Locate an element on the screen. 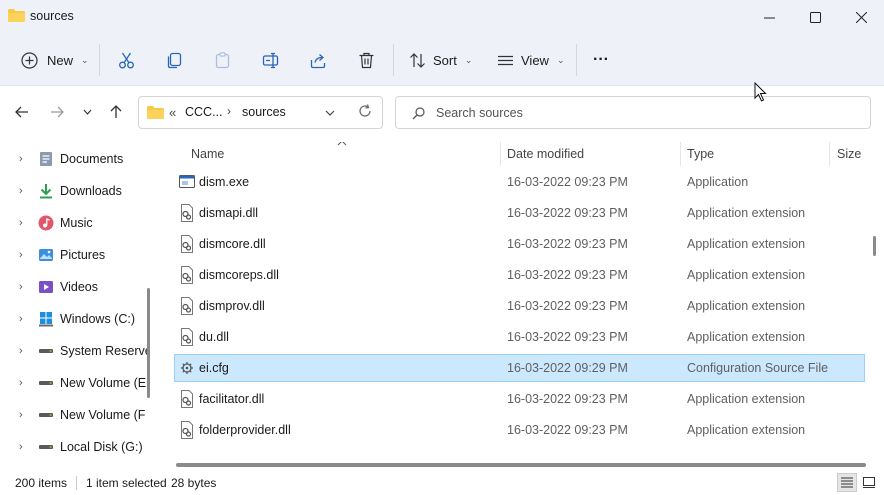  search-icon is located at coordinates (418, 113).